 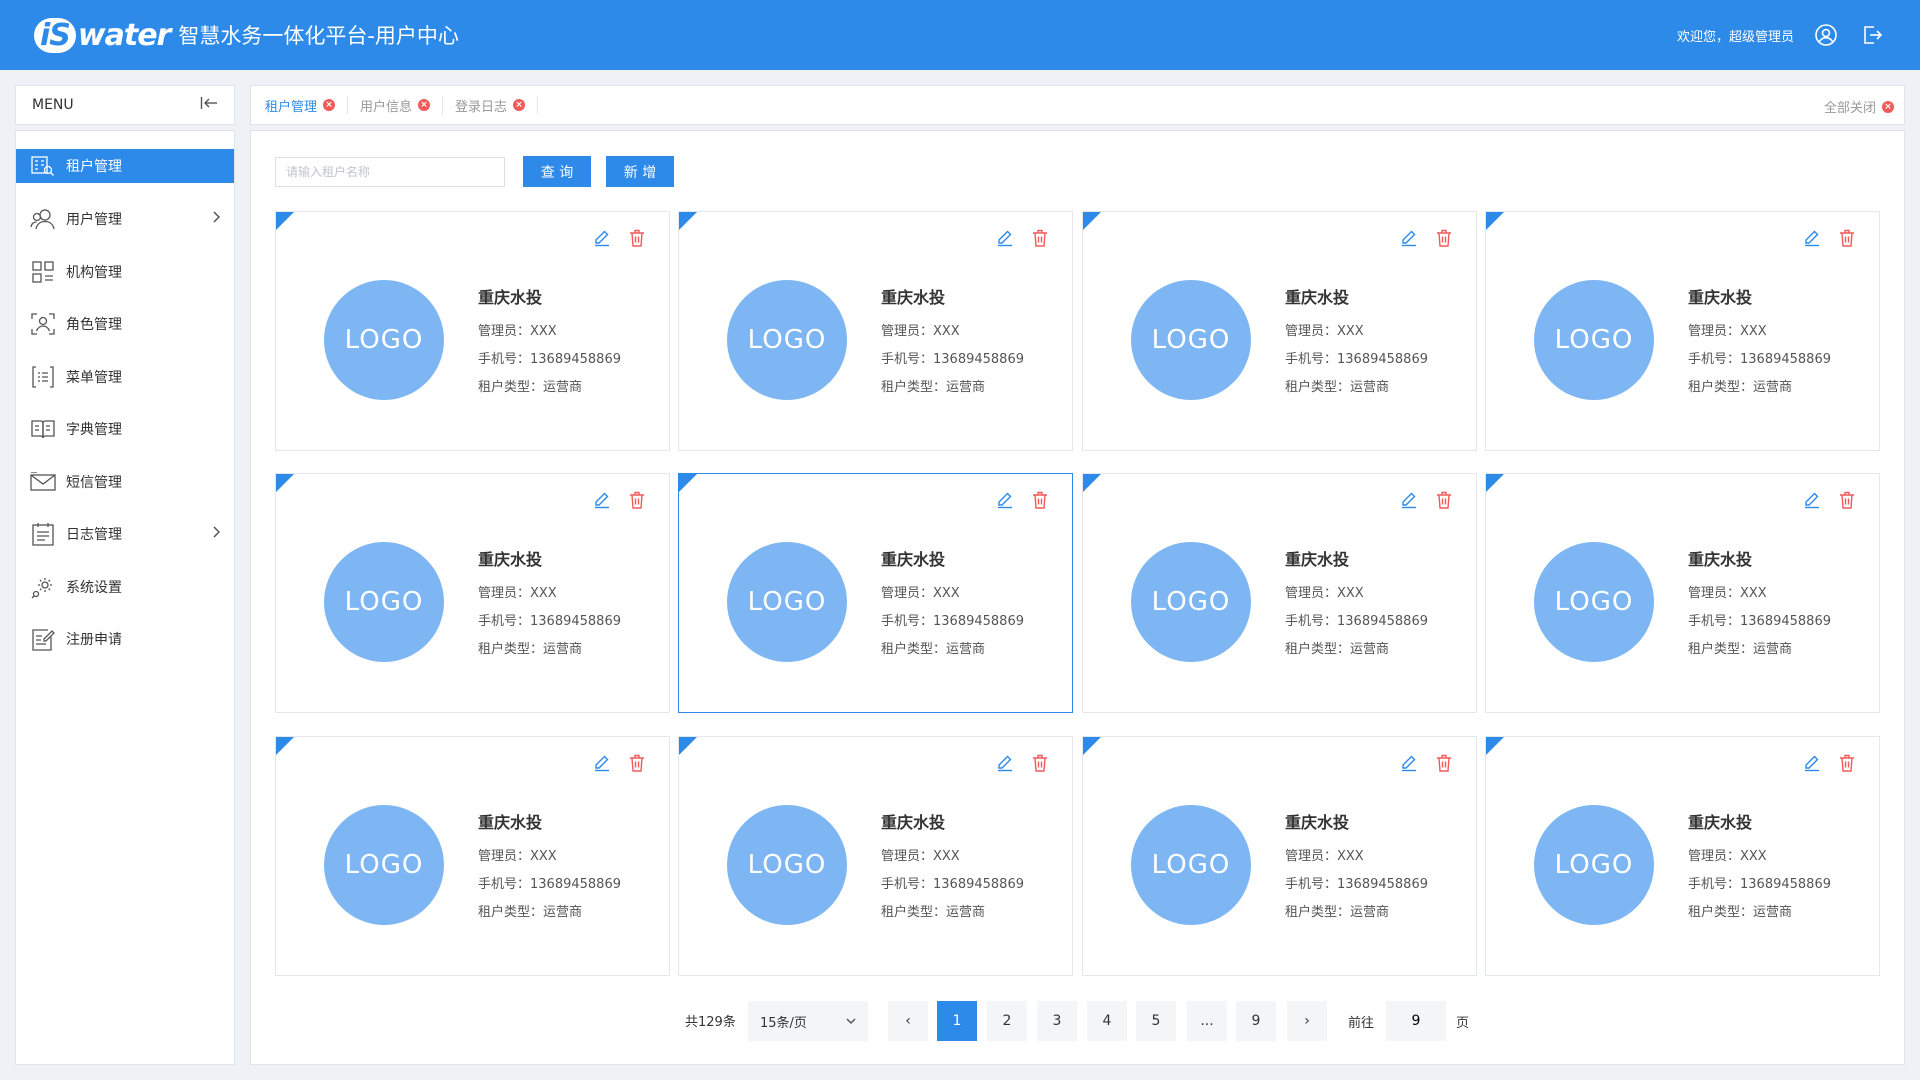 I want to click on sidebar-item-log: 日志管理, so click(x=125, y=534).